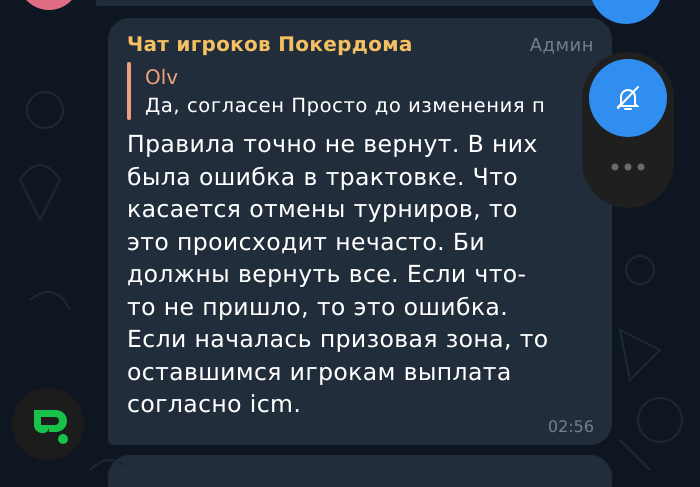 Image resolution: width=700 pixels, height=487 pixels. What do you see at coordinates (562, 45) in the screenshot?
I see `admin-label: Админ` at bounding box center [562, 45].